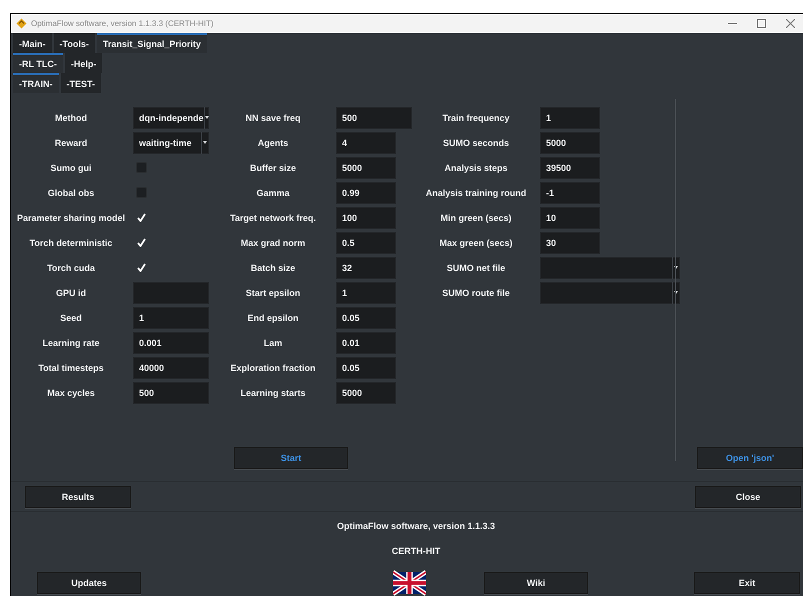 This screenshot has width=803, height=596. What do you see at coordinates (476, 293) in the screenshot?
I see `field-label: SUMO route file` at bounding box center [476, 293].